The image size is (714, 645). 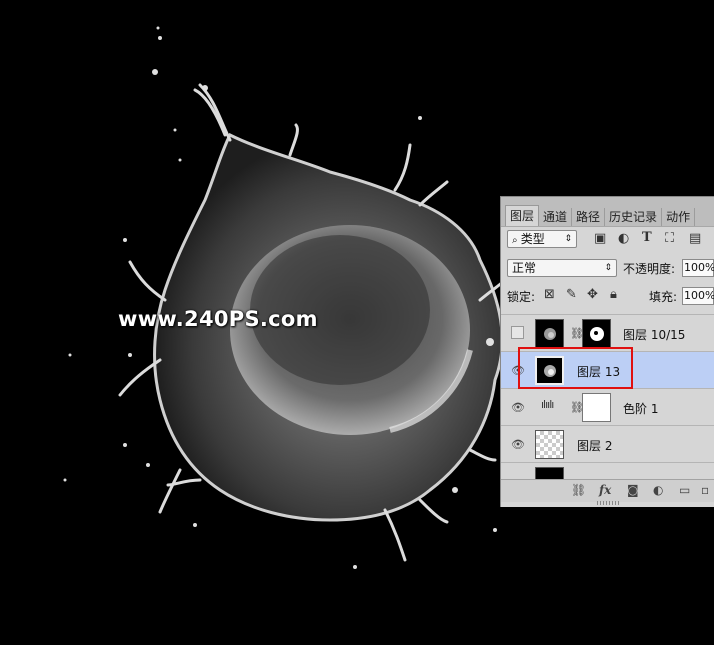 What do you see at coordinates (608, 503) in the screenshot?
I see `resize-grip` at bounding box center [608, 503].